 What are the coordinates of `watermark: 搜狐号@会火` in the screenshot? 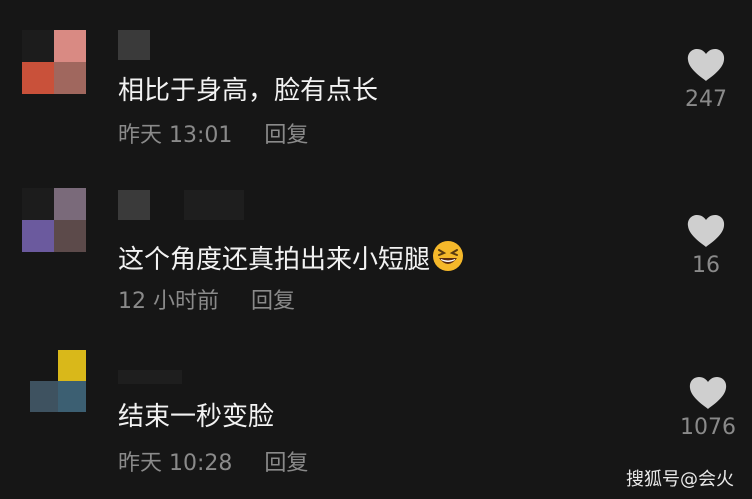 It's located at (680, 479).